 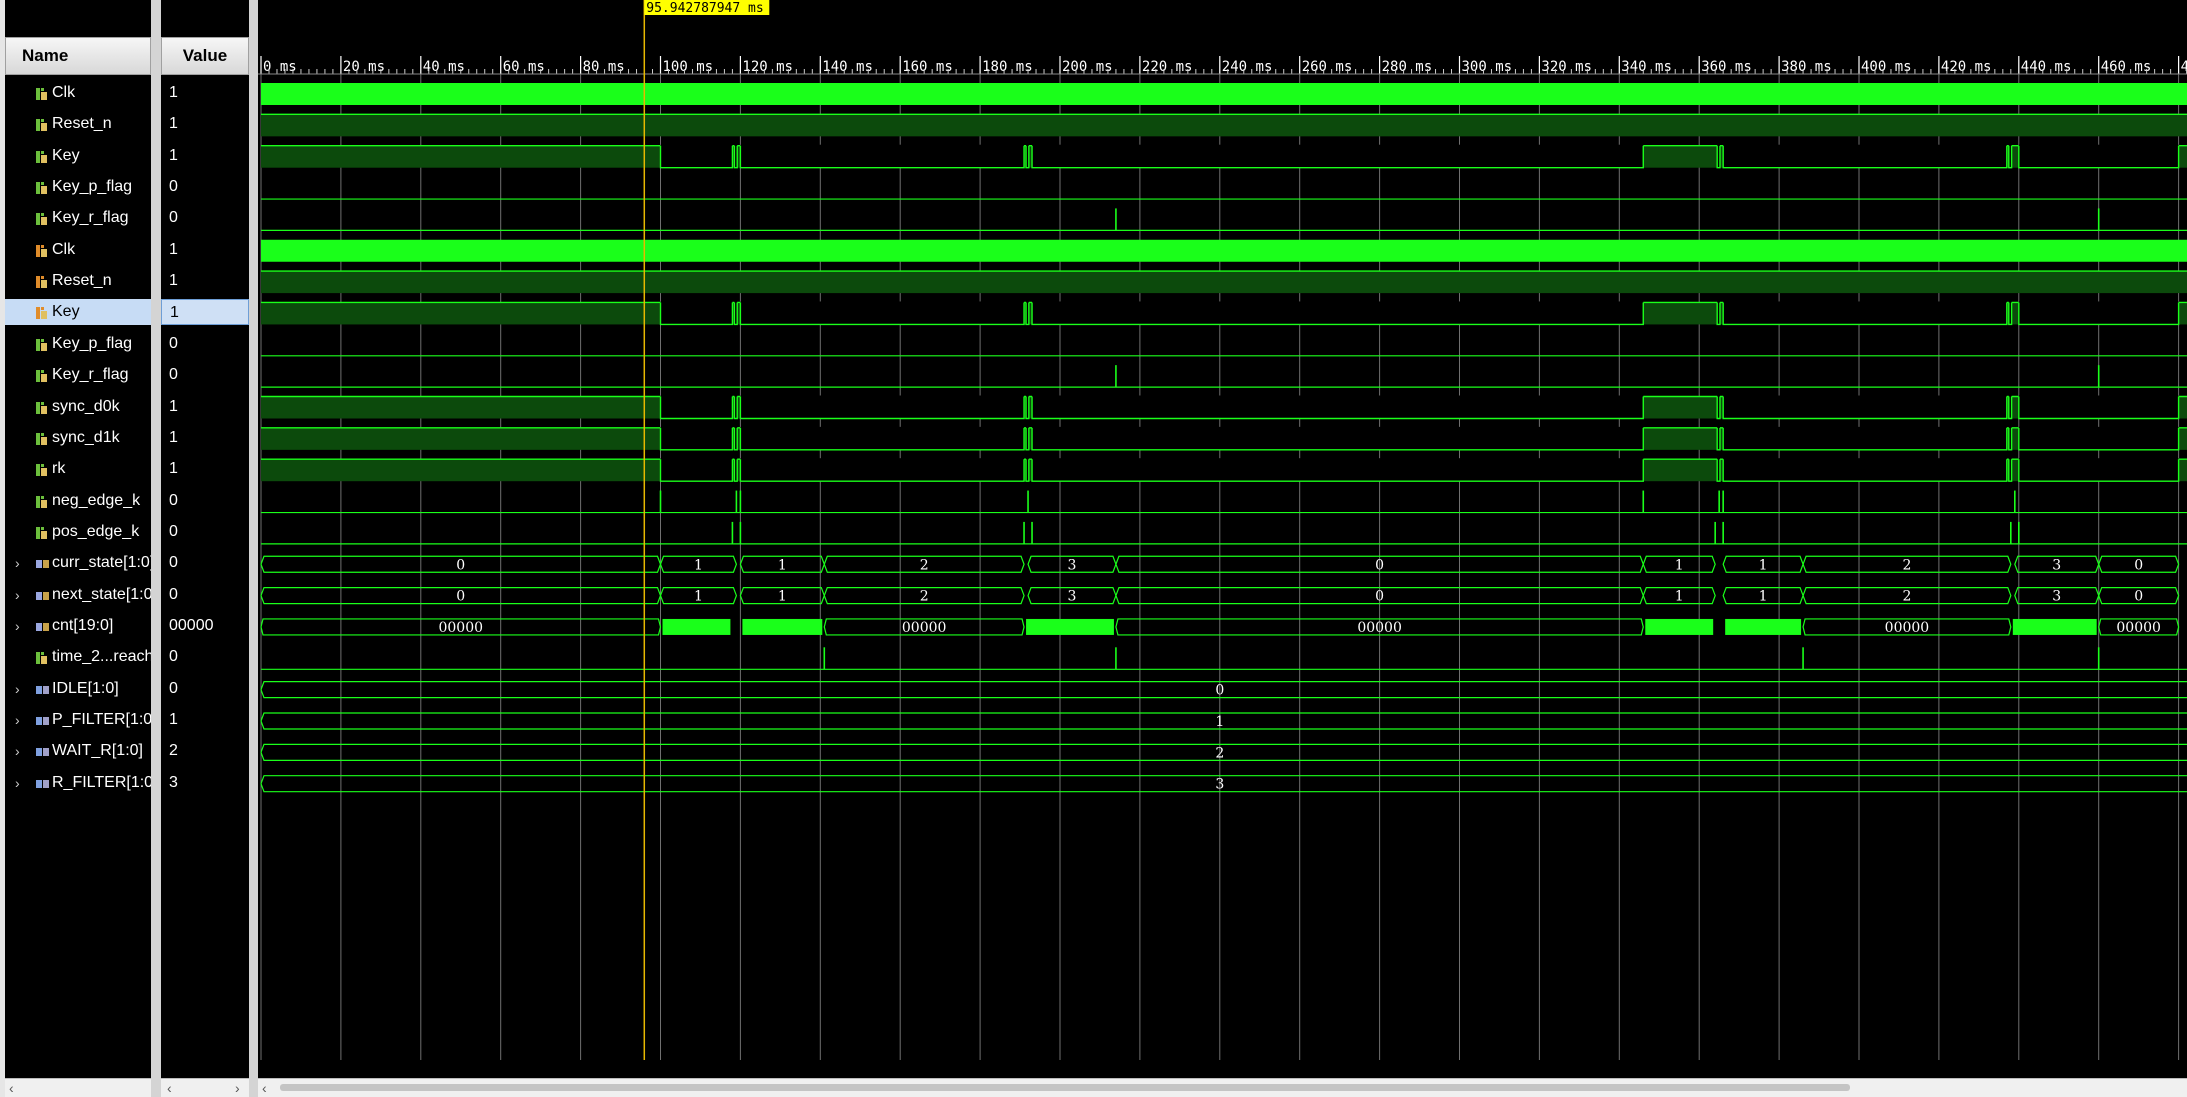 What do you see at coordinates (205, 626) in the screenshot?
I see `signal-value: 00000` at bounding box center [205, 626].